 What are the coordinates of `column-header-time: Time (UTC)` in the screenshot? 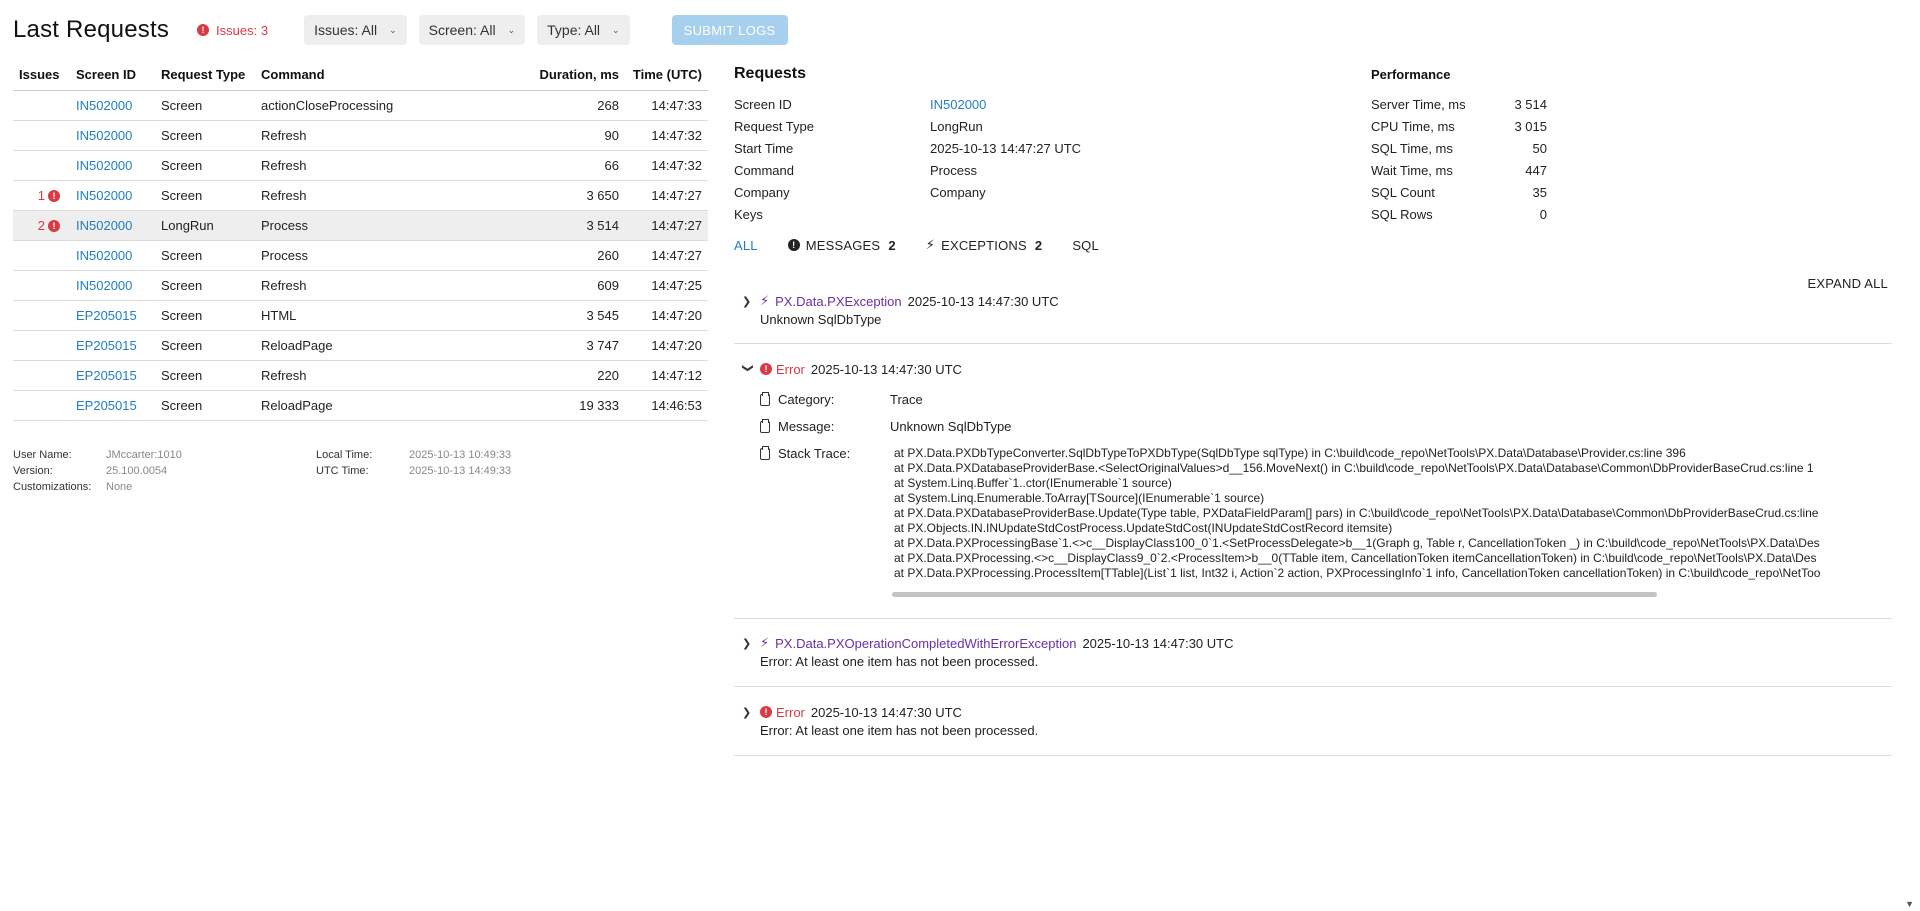 It's located at (666, 75).